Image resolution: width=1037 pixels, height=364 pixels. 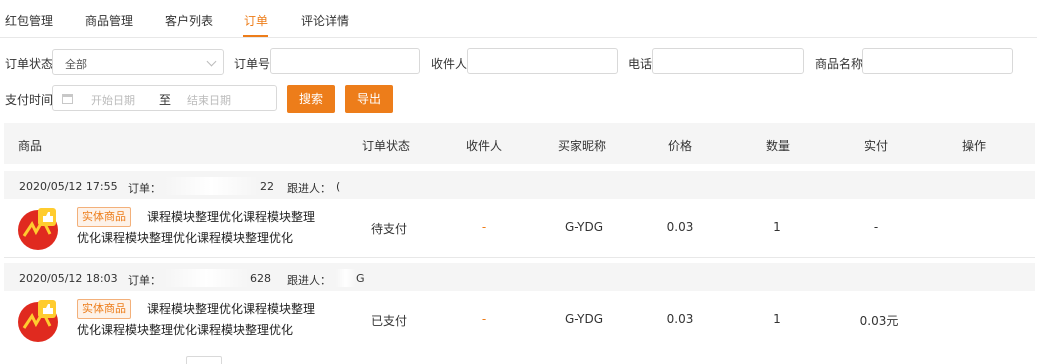 What do you see at coordinates (346, 278) in the screenshot?
I see `redacted-follower` at bounding box center [346, 278].